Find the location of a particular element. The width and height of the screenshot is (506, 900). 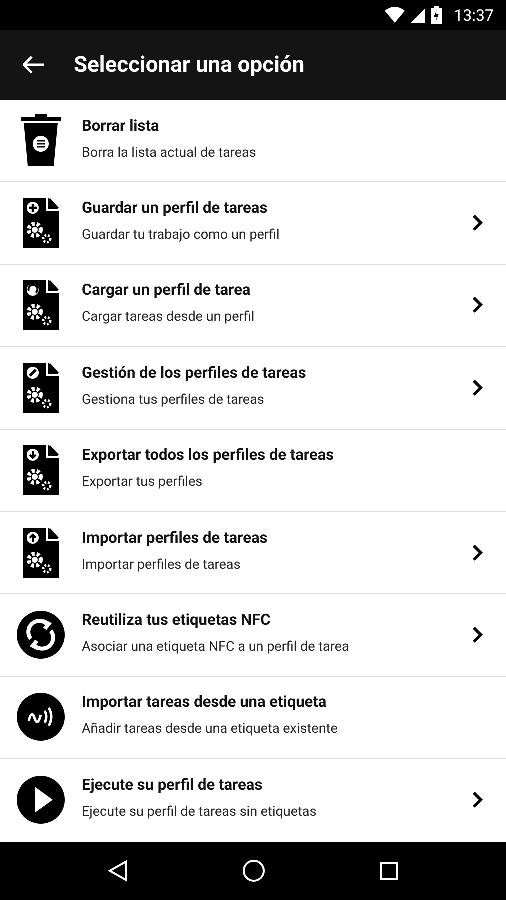

option-subtitle: Gestiona tus perfiles de tareas is located at coordinates (174, 400).